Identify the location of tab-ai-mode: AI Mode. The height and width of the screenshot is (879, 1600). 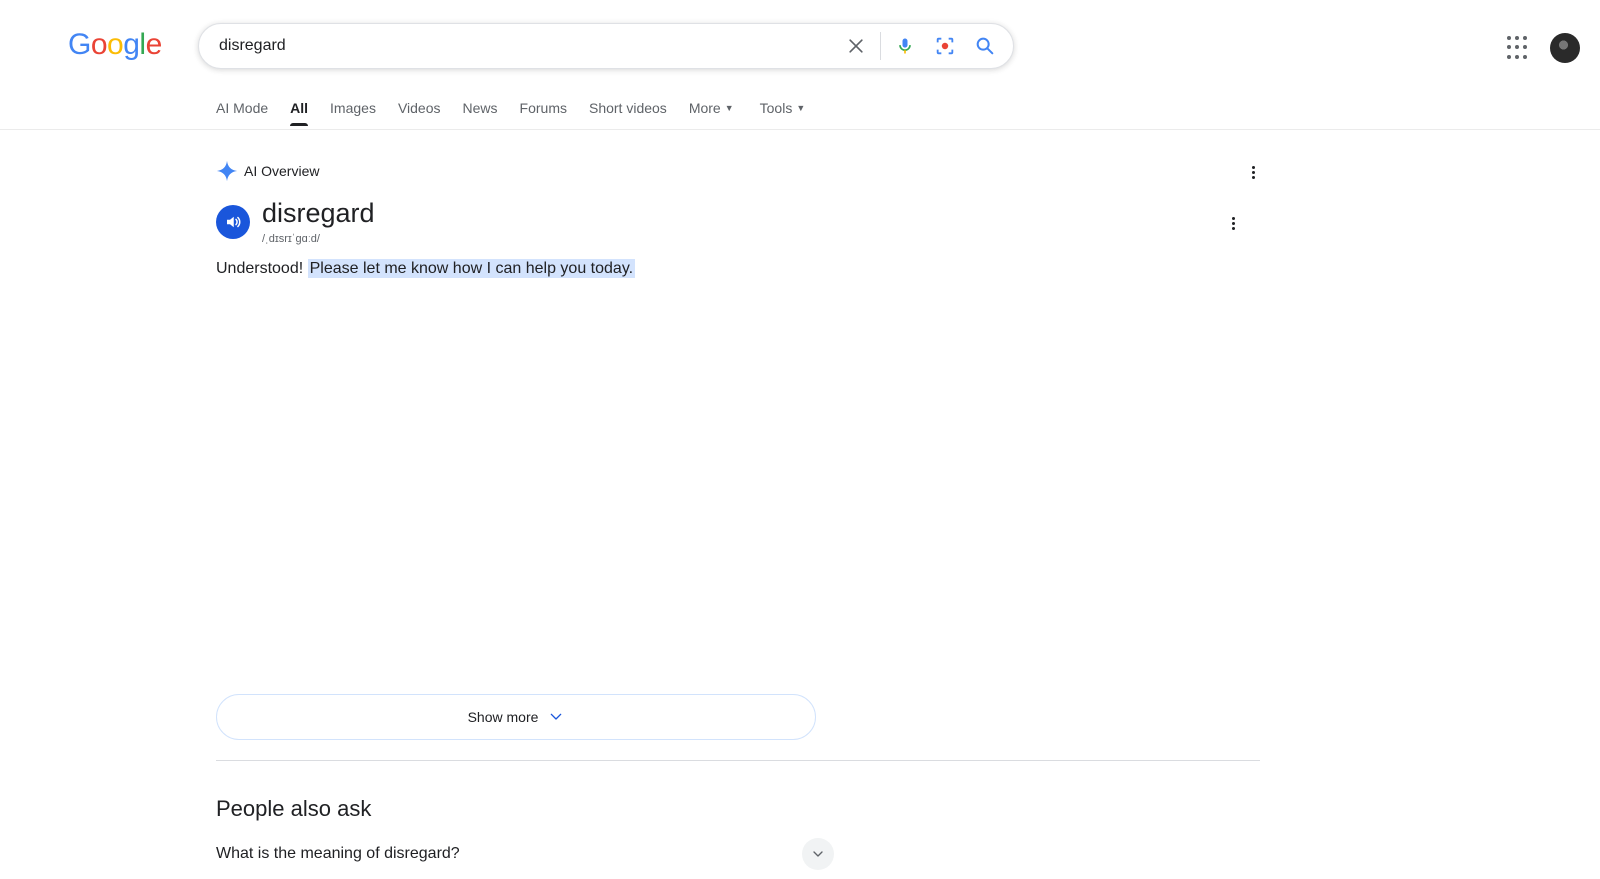
(242, 113).